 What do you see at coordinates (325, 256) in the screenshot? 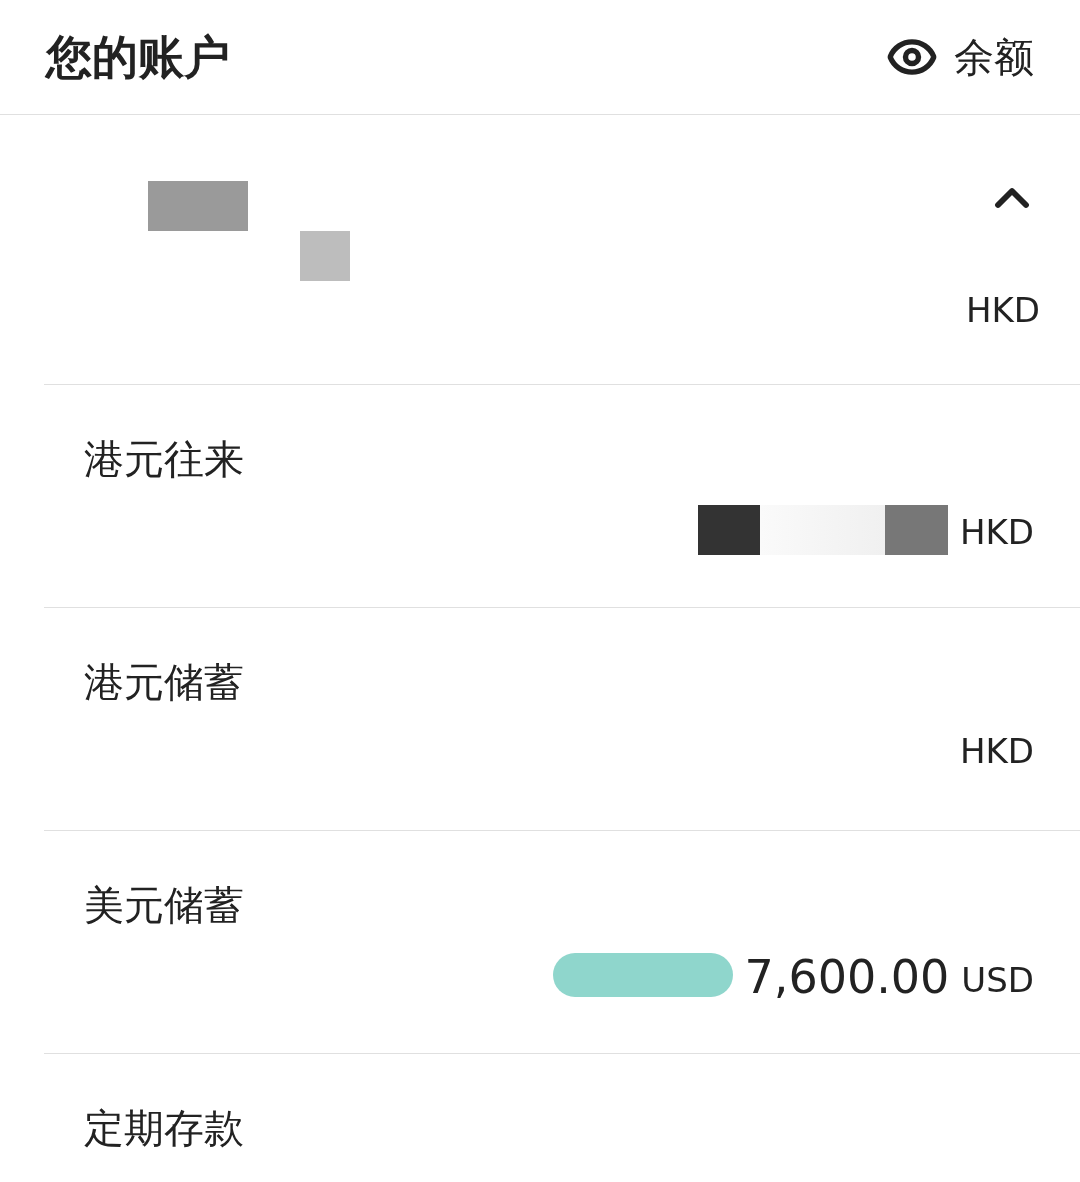
I see `redaction-block` at bounding box center [325, 256].